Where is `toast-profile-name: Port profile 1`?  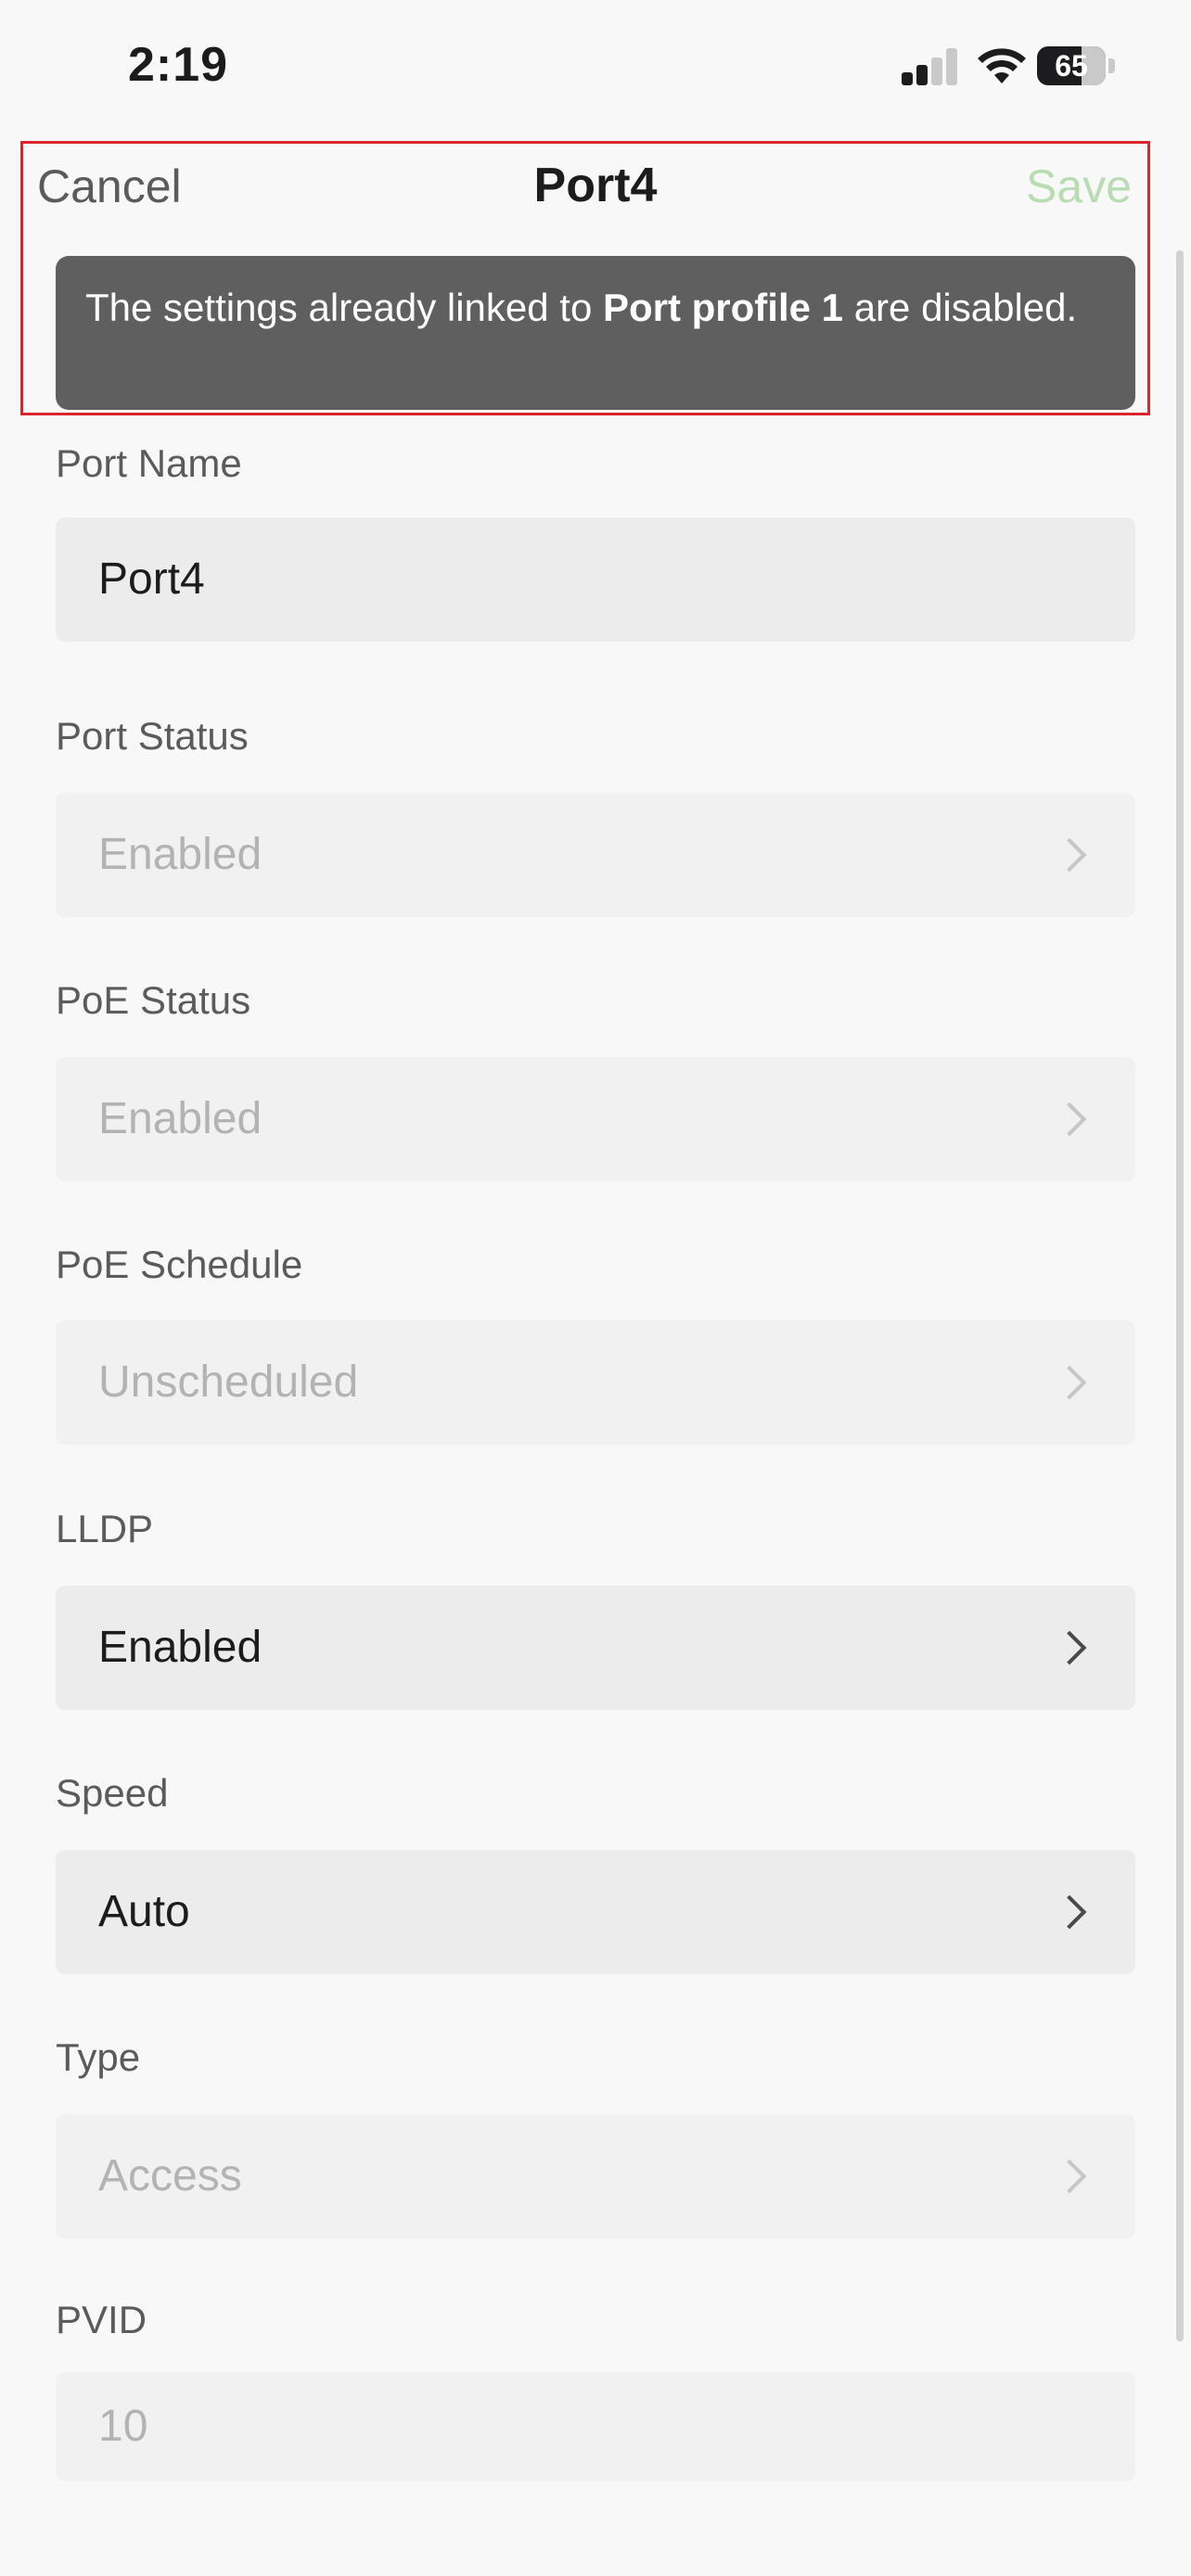 toast-profile-name: Port profile 1 is located at coordinates (723, 307).